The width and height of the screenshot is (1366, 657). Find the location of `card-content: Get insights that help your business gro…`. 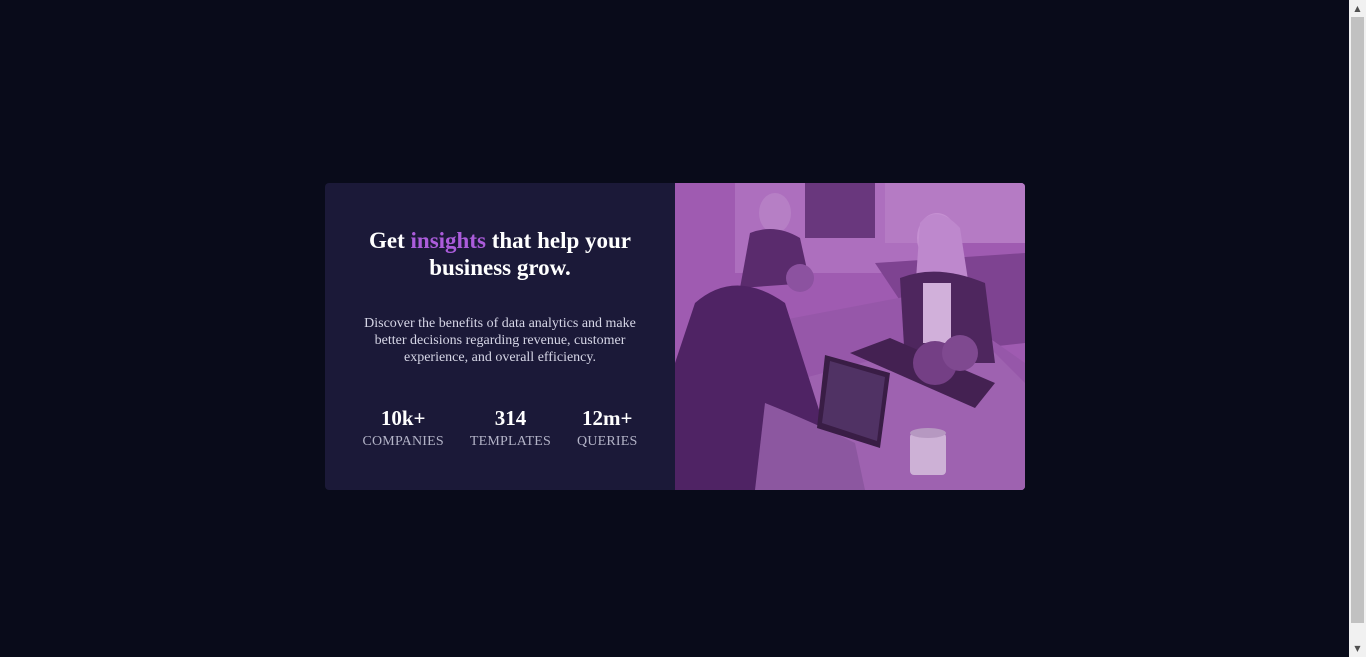

card-content: Get insights that help your business gro… is located at coordinates (500, 336).